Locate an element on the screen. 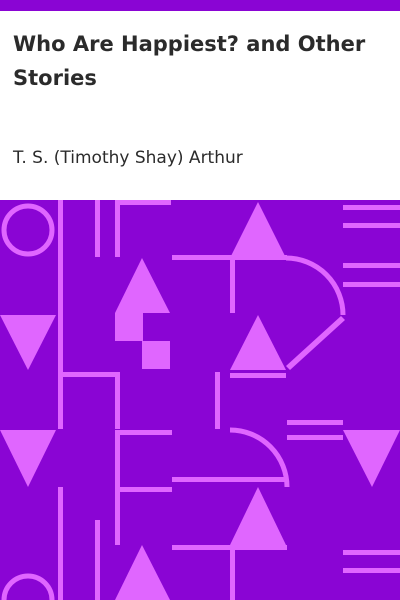 This screenshot has height=600, width=400. book-title: Who Are Happiest? and Other Stories is located at coordinates (189, 61).